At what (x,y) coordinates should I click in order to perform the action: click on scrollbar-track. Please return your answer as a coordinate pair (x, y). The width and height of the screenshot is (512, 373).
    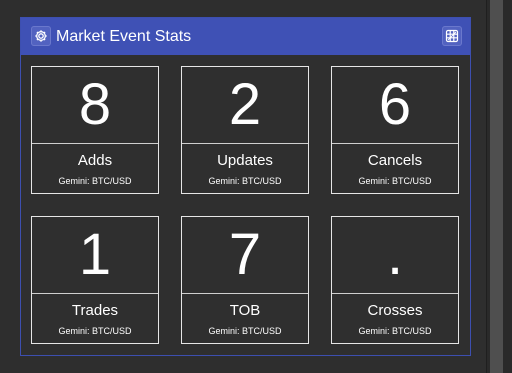
    Looking at the image, I should click on (499, 186).